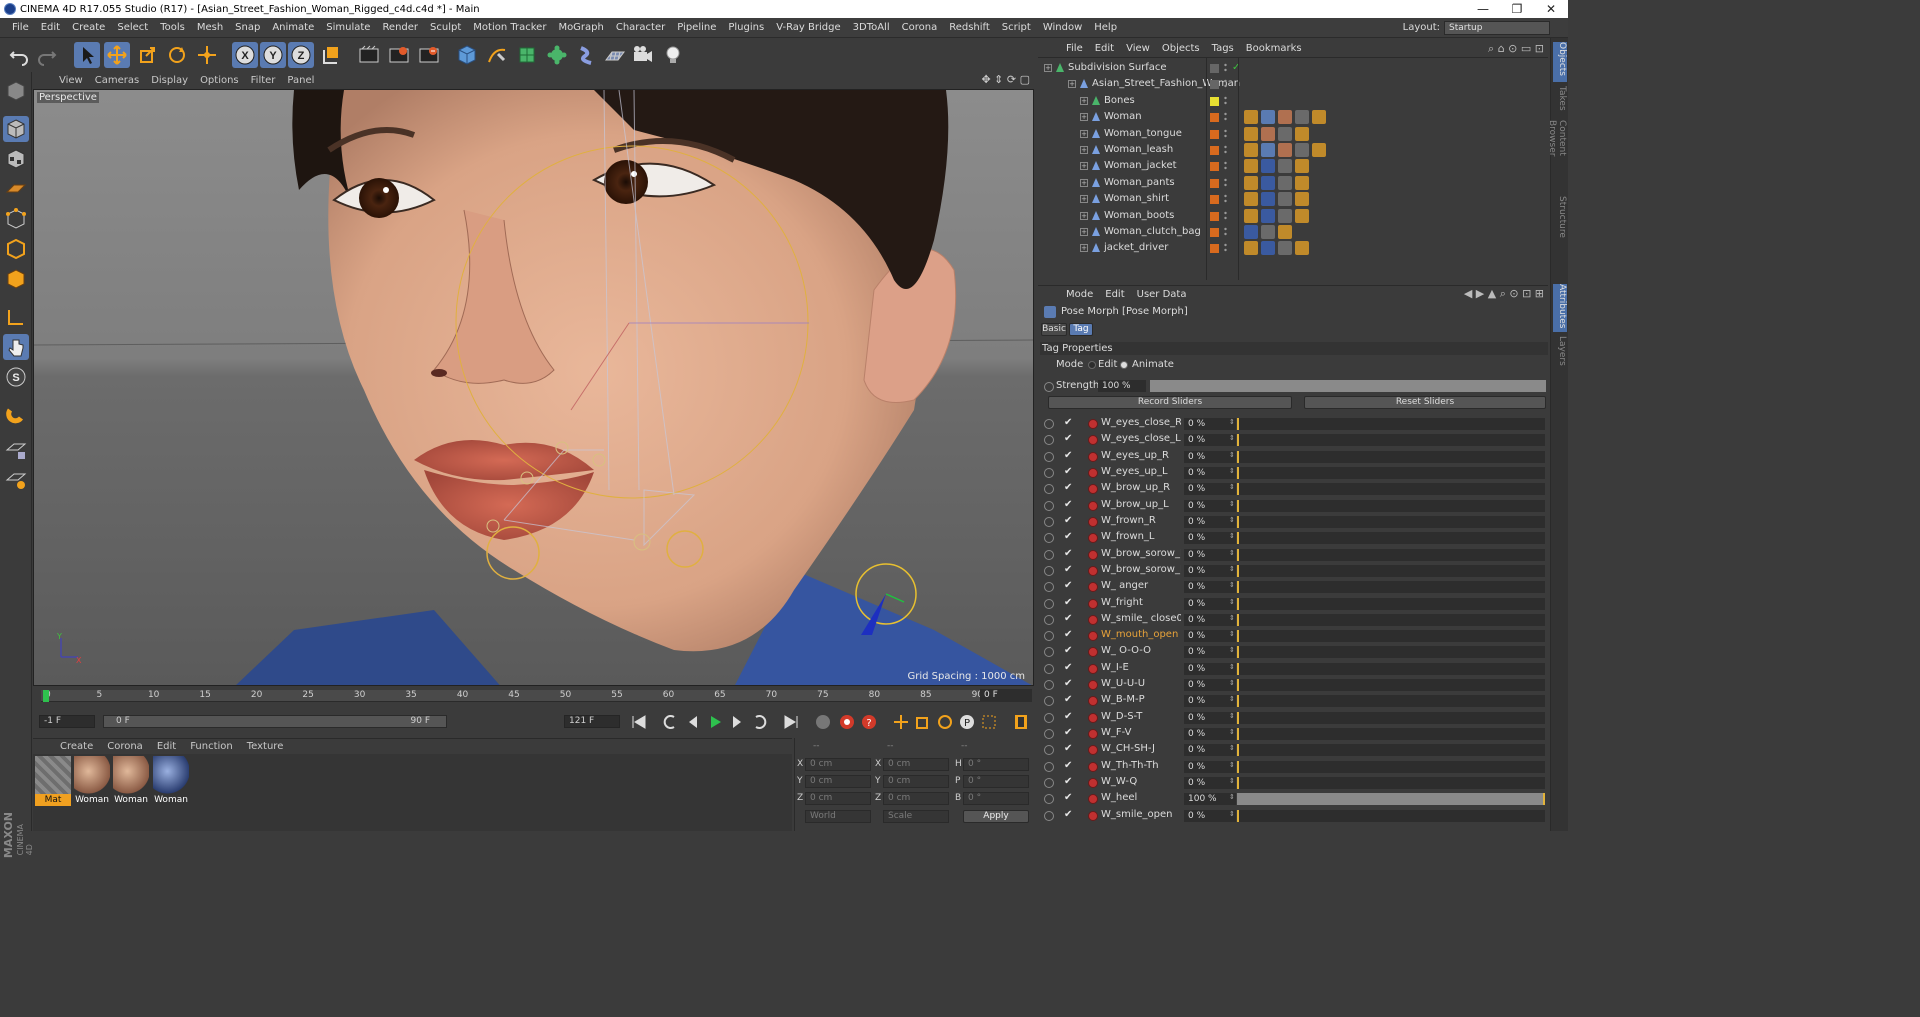 This screenshot has height=1017, width=1920. Describe the element at coordinates (1293, 799) in the screenshot. I see `morph-slider-row: ✔ W_heel 100 % ⇕` at that location.